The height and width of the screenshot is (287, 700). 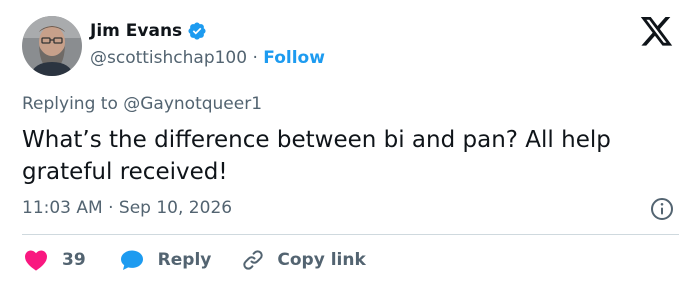 What do you see at coordinates (253, 260) in the screenshot?
I see `link-icon` at bounding box center [253, 260].